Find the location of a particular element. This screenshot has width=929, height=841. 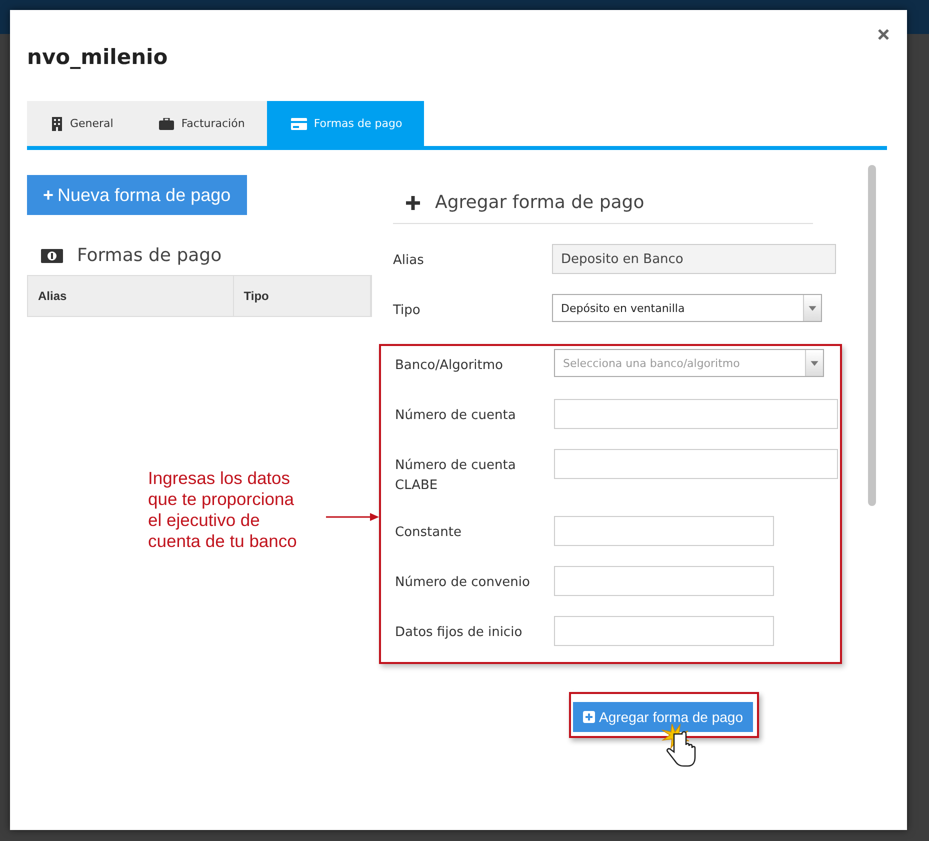

building-icon is located at coordinates (57, 123).